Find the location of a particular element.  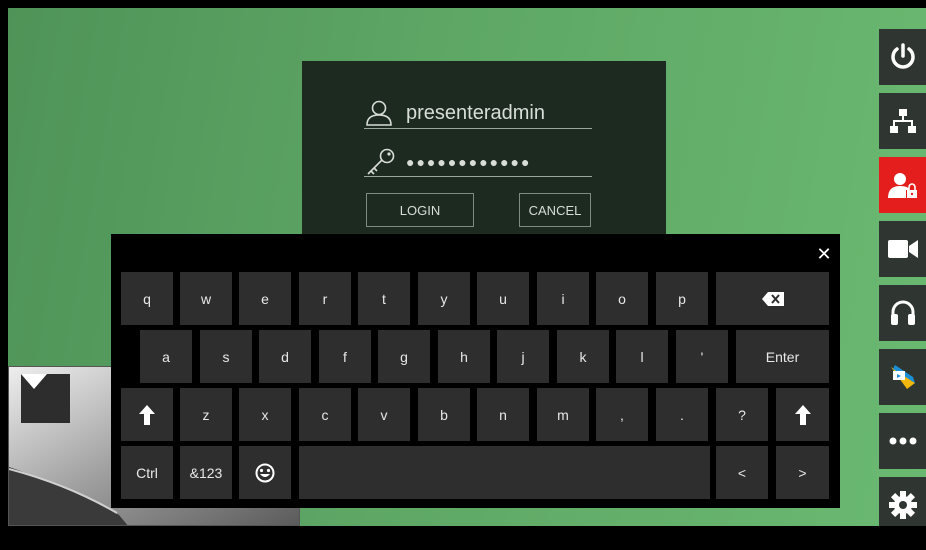

key-o: o is located at coordinates (622, 298).